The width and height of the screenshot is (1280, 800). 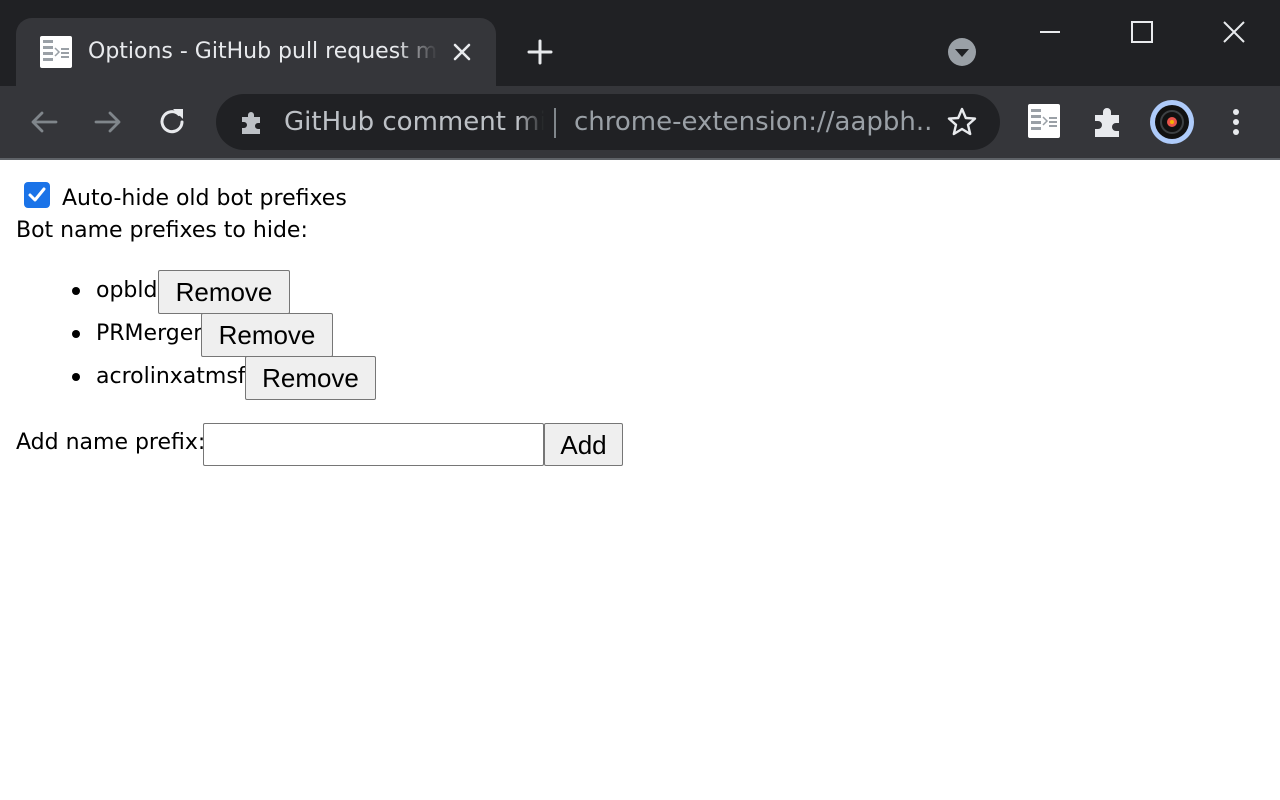 I want to click on prefix-name: opbld, so click(x=127, y=290).